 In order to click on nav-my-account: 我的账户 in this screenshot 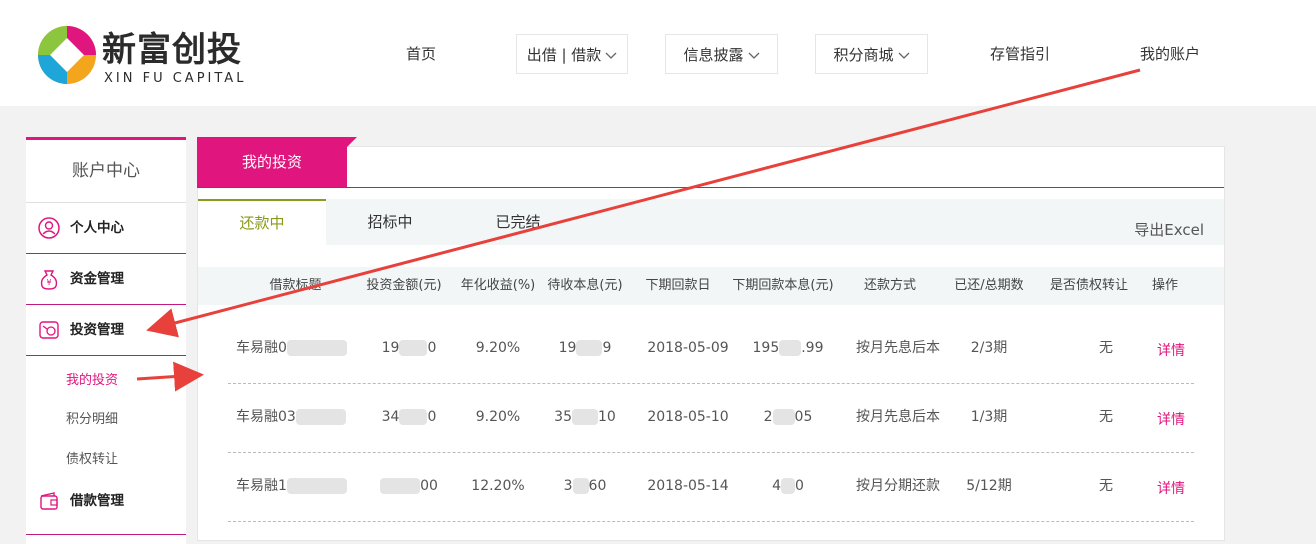, I will do `click(1170, 54)`.